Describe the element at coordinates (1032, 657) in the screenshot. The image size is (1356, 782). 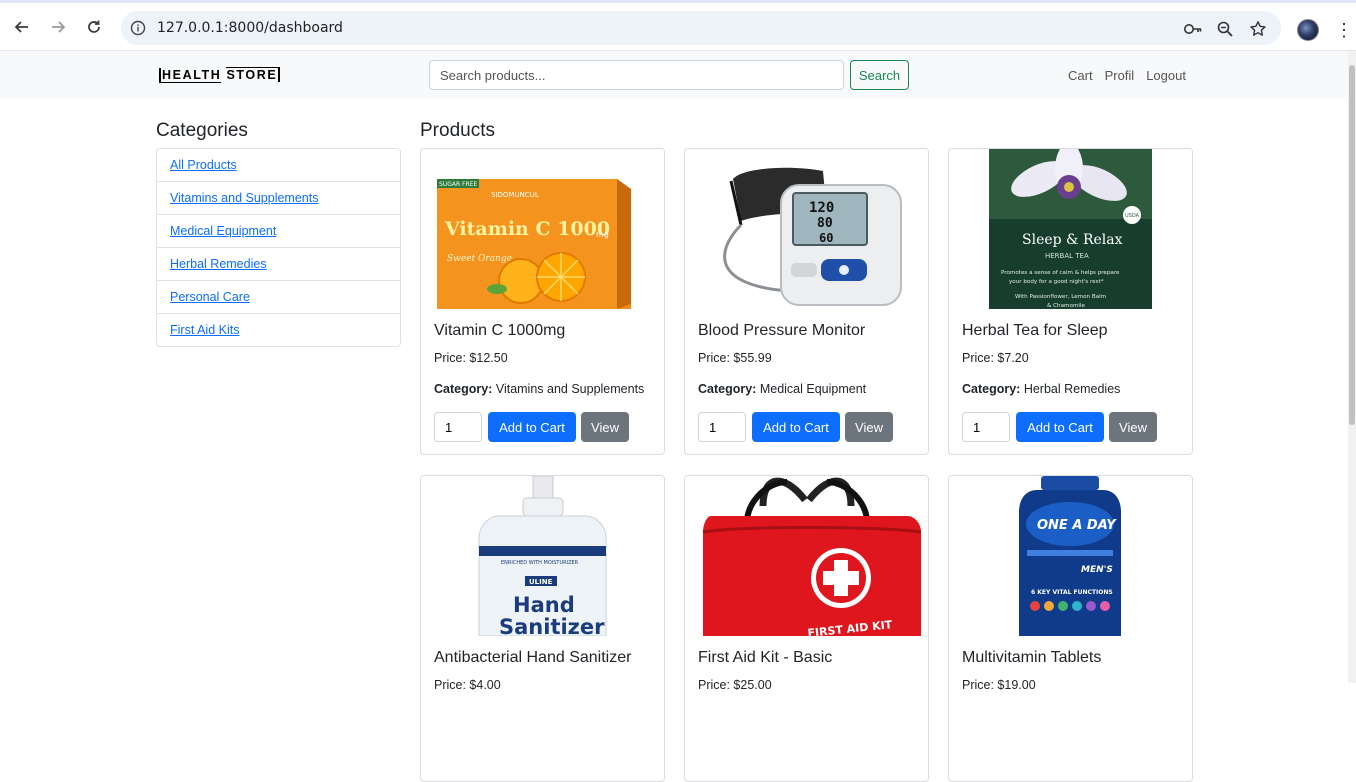
I see `product-name: Multivitamin Tablets` at that location.